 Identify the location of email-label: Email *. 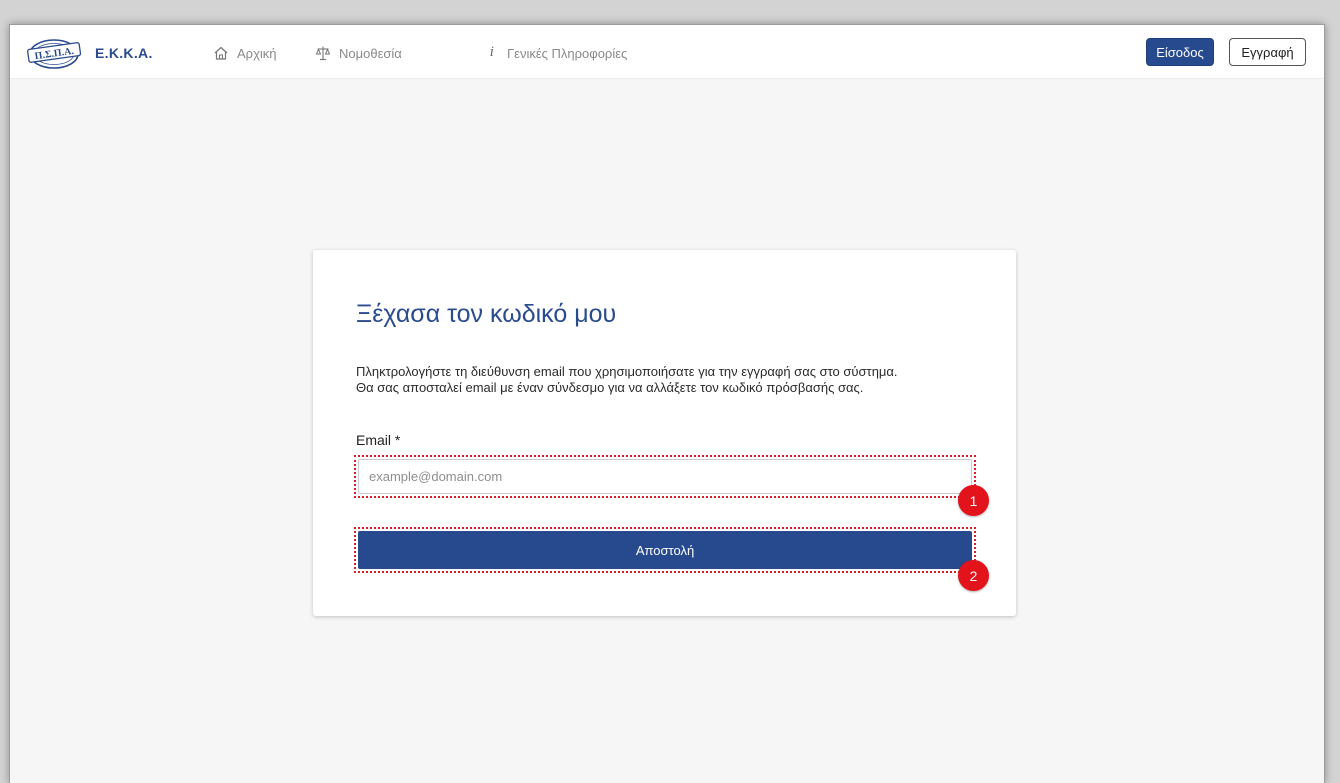
(378, 440).